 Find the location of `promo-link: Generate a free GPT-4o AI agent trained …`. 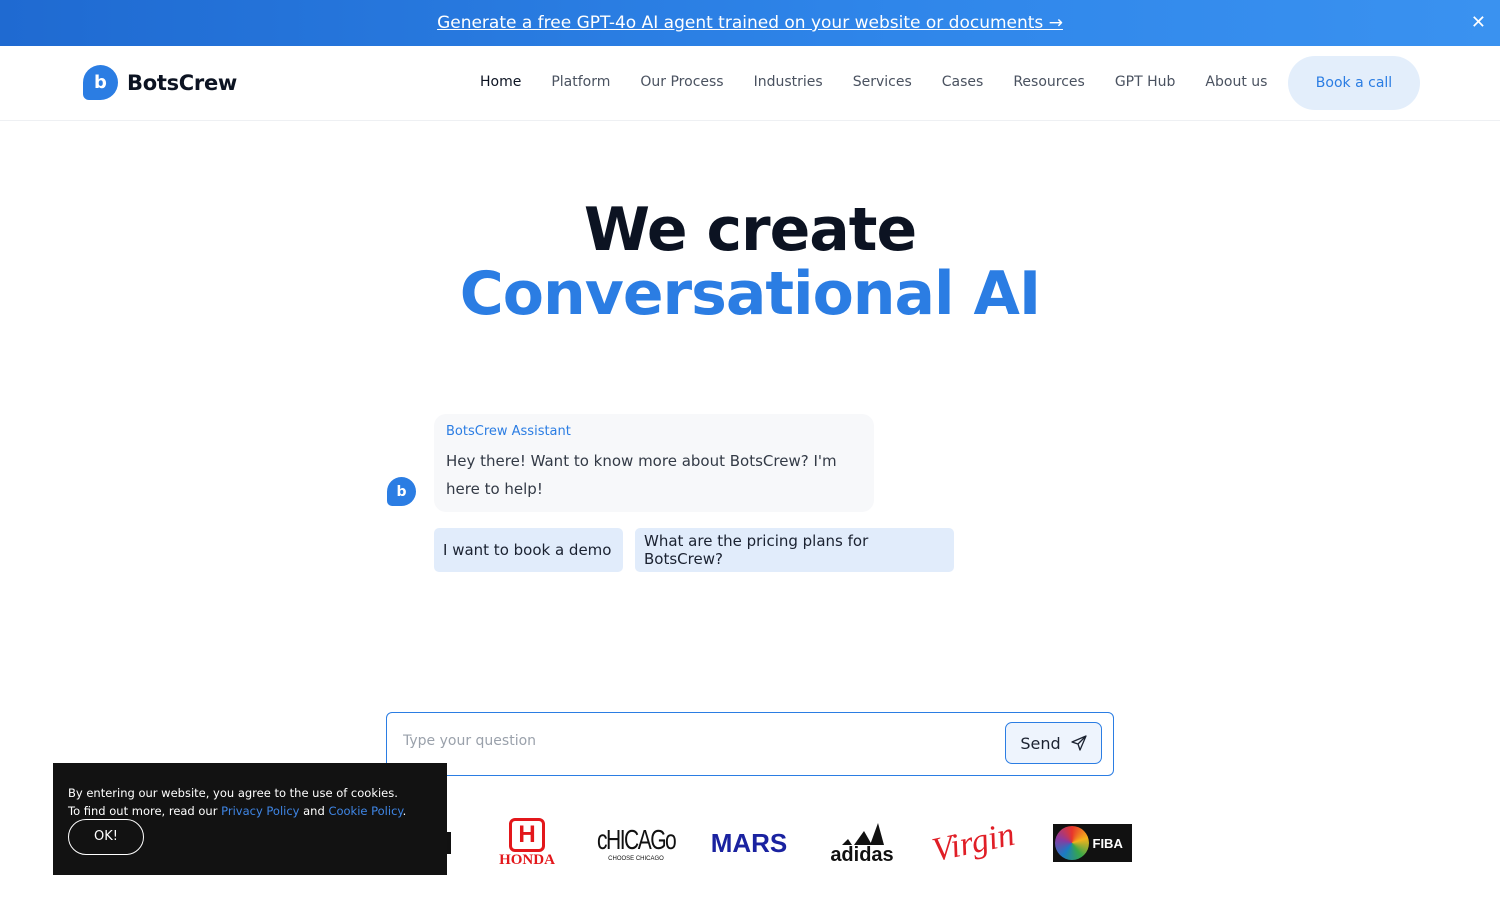

promo-link: Generate a free GPT-4o AI agent trained … is located at coordinates (750, 23).